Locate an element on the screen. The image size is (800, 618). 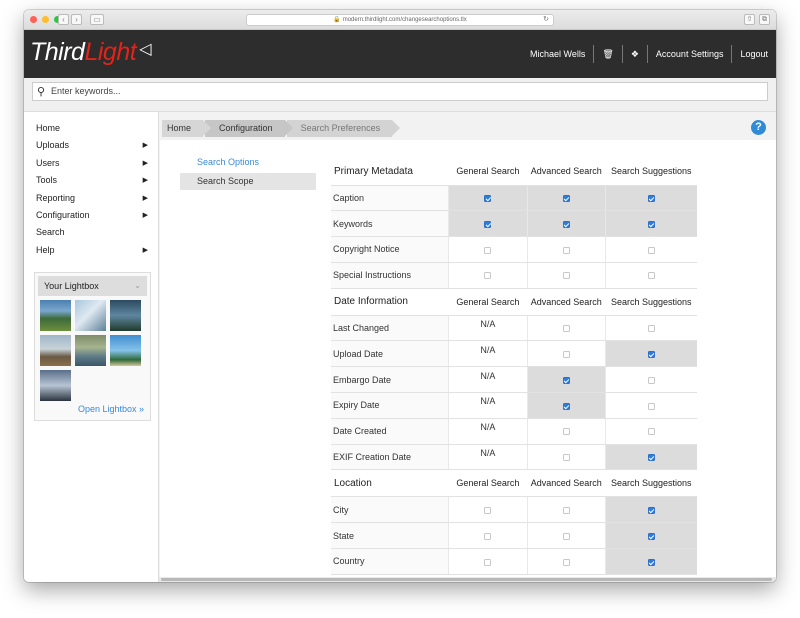
search-box: ⚲ is located at coordinates (400, 91).